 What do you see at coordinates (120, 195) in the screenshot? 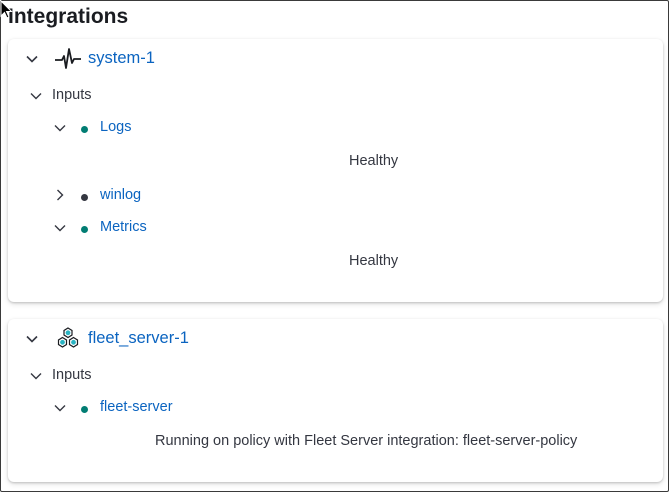
I see `input-item-winlog: winlog` at bounding box center [120, 195].